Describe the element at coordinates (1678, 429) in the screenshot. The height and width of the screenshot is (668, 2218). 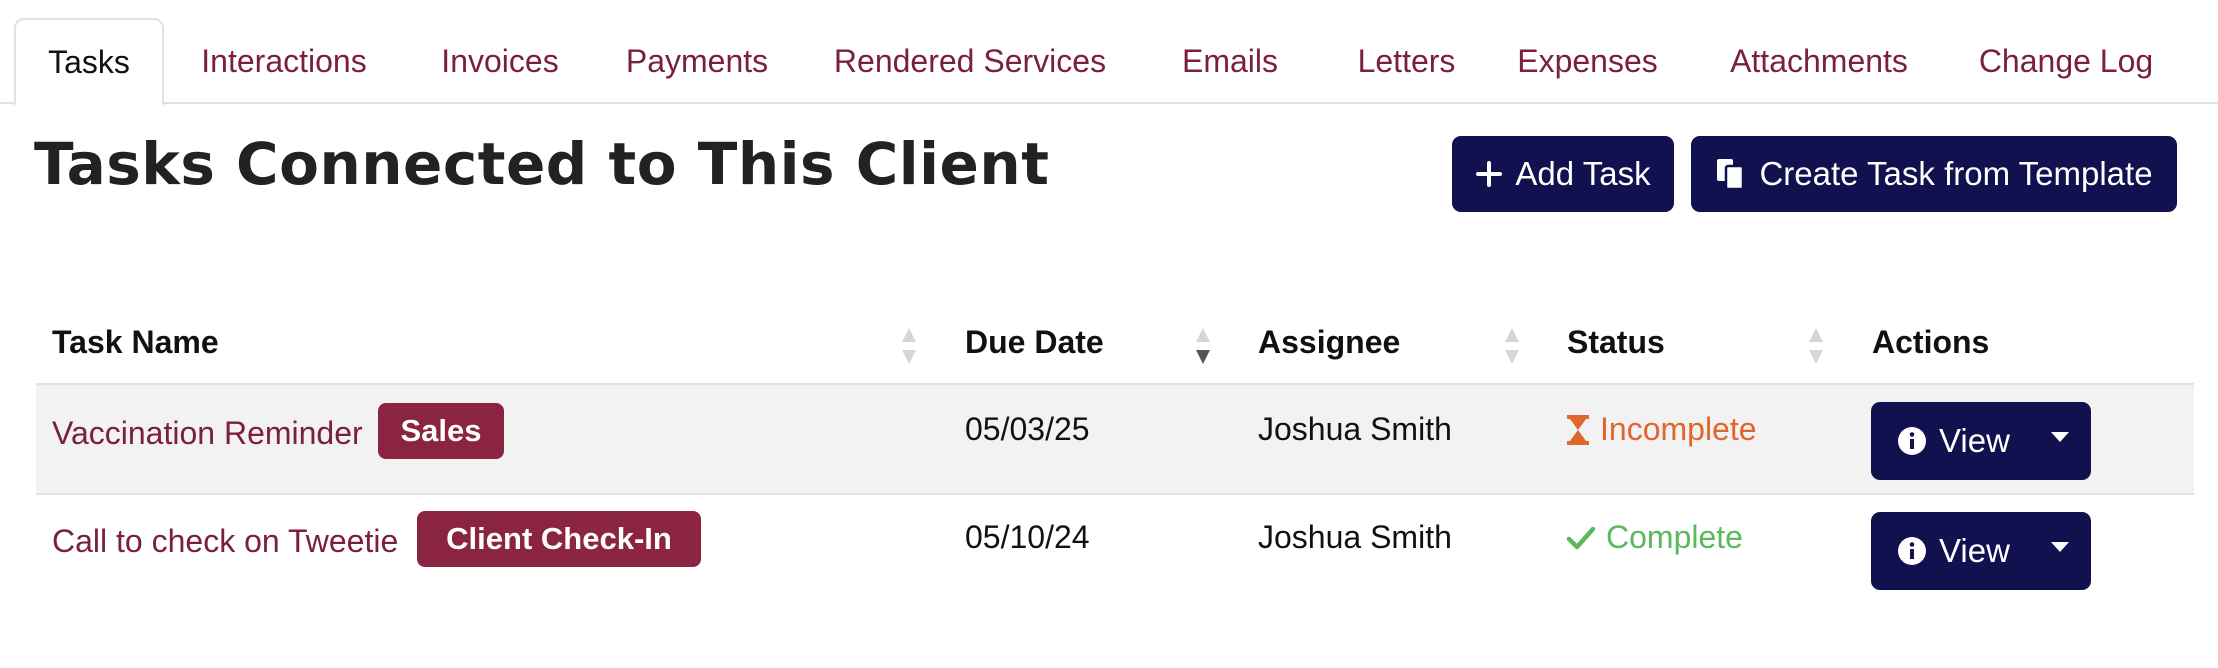
I see `status-label: Incomplete` at that location.